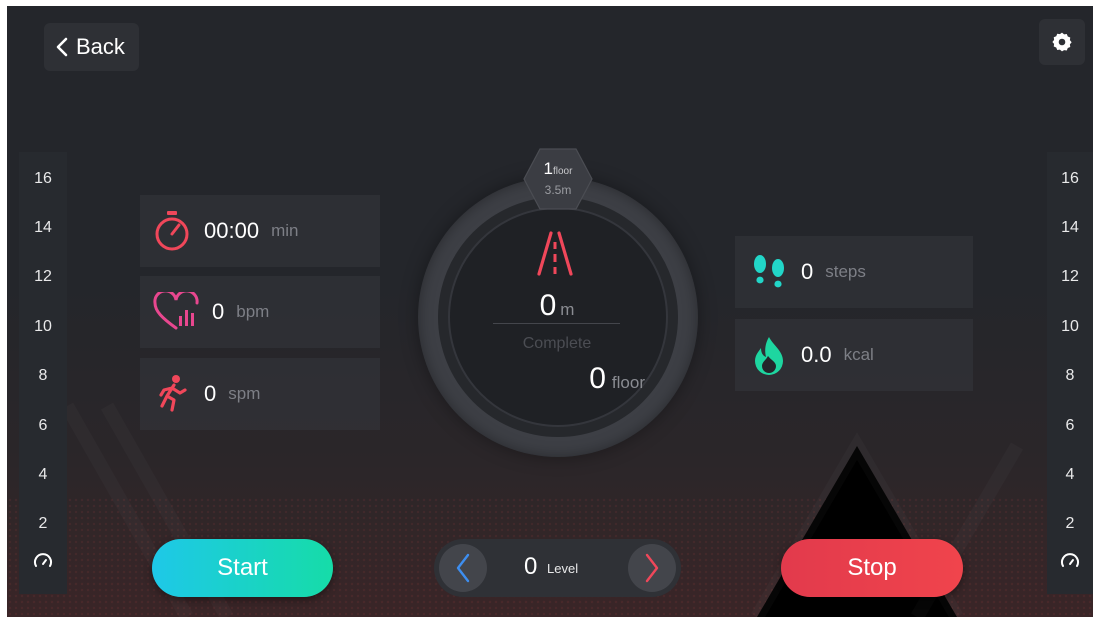  I want to click on settings-button, so click(1062, 42).